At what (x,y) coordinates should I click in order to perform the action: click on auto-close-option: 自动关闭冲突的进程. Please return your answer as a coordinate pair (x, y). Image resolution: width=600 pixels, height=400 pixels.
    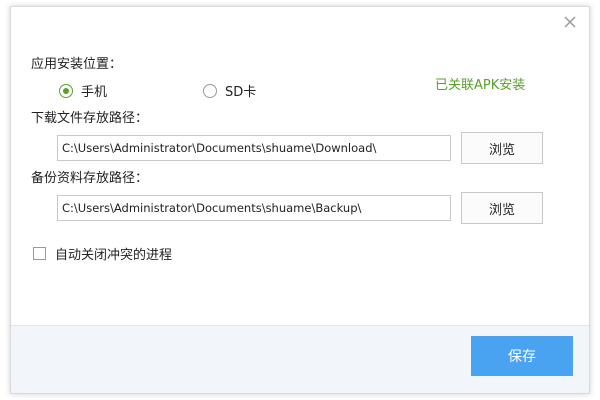
    Looking at the image, I should click on (102, 253).